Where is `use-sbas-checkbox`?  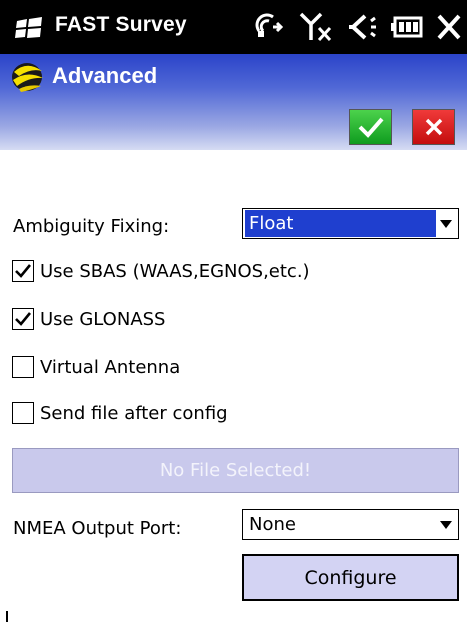 use-sbas-checkbox is located at coordinates (23, 271).